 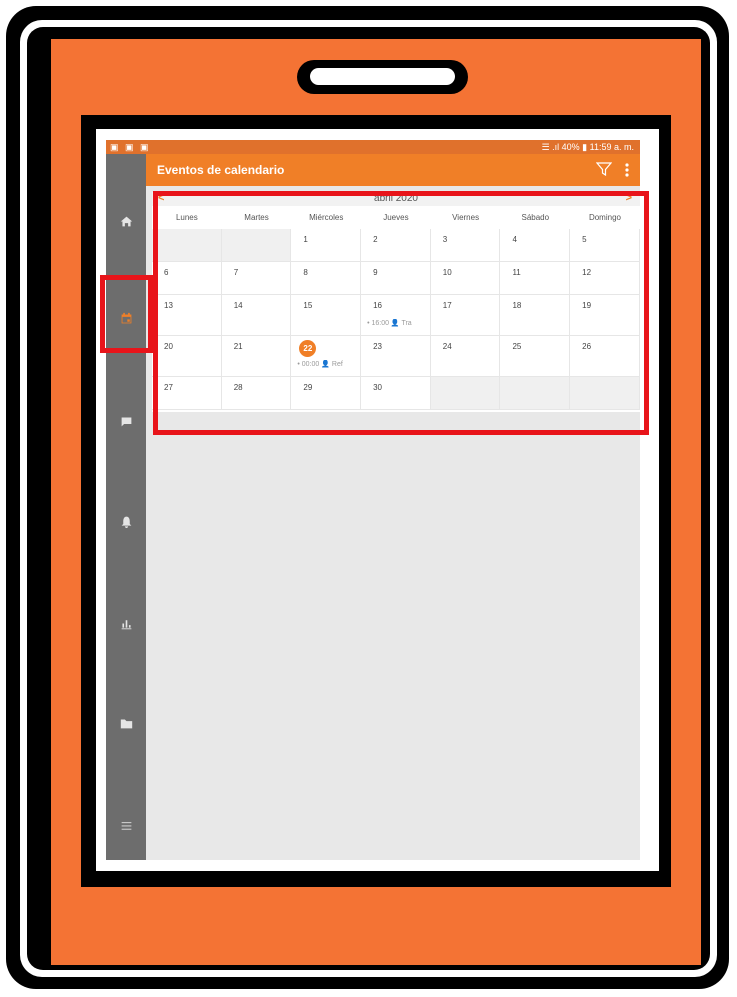 I want to click on side-nav, so click(x=126, y=507).